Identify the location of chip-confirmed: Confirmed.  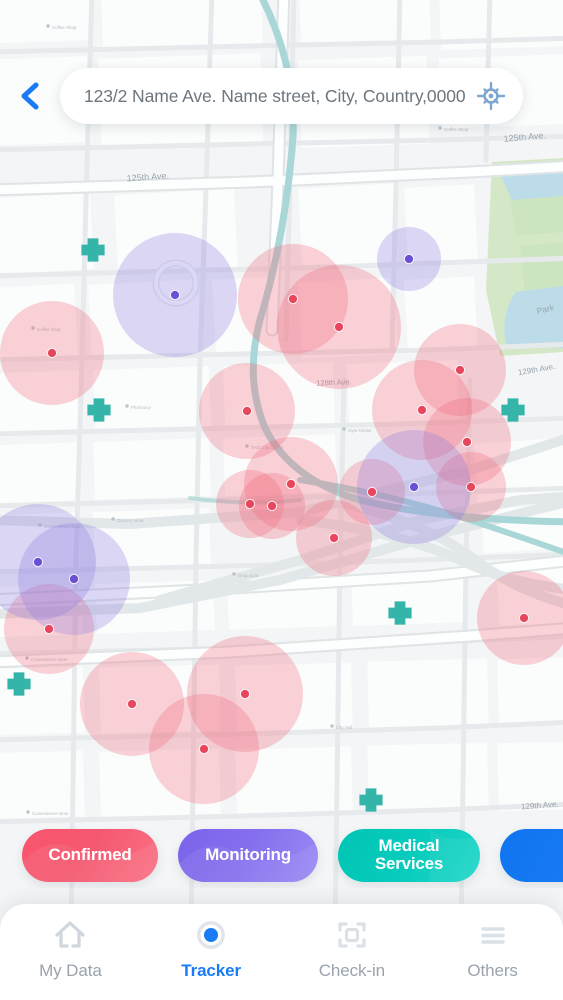
(90, 855).